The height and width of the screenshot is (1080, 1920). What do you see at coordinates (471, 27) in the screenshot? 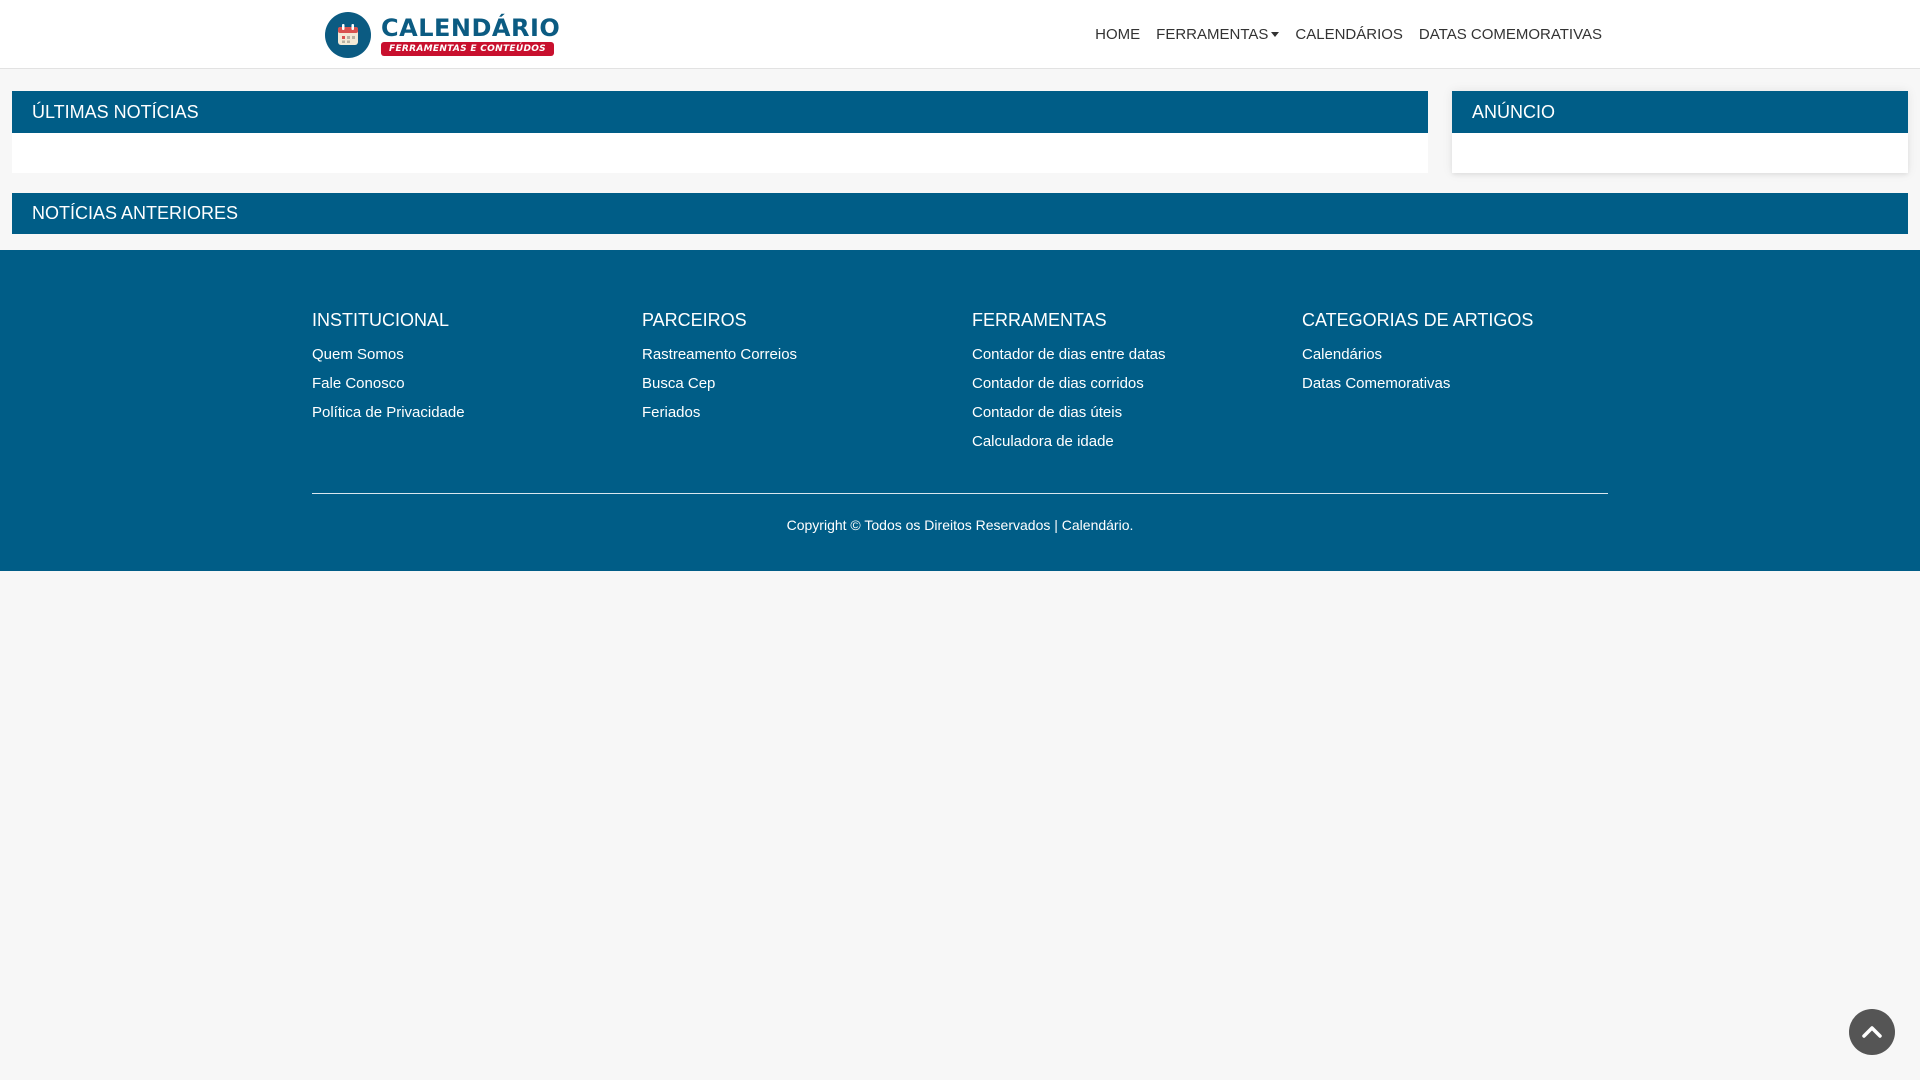
I see `logo-title: CALENDÁRIO` at bounding box center [471, 27].